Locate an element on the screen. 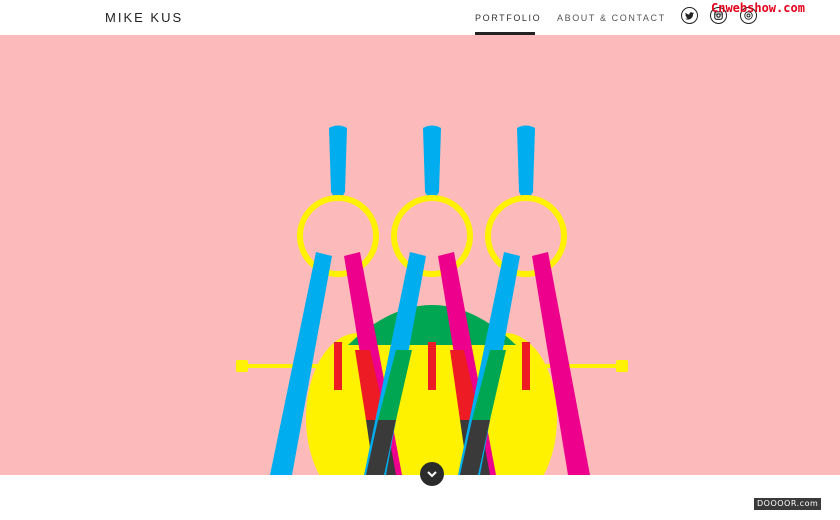 The width and height of the screenshot is (840, 520). site-logo: MIKE KUS is located at coordinates (144, 17).